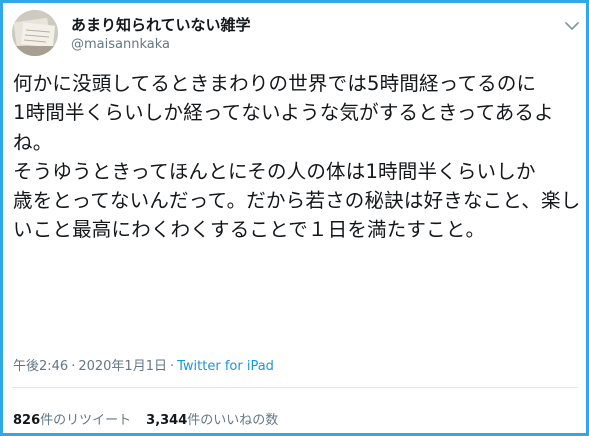 The height and width of the screenshot is (436, 589). Describe the element at coordinates (295, 387) in the screenshot. I see `divider` at that location.